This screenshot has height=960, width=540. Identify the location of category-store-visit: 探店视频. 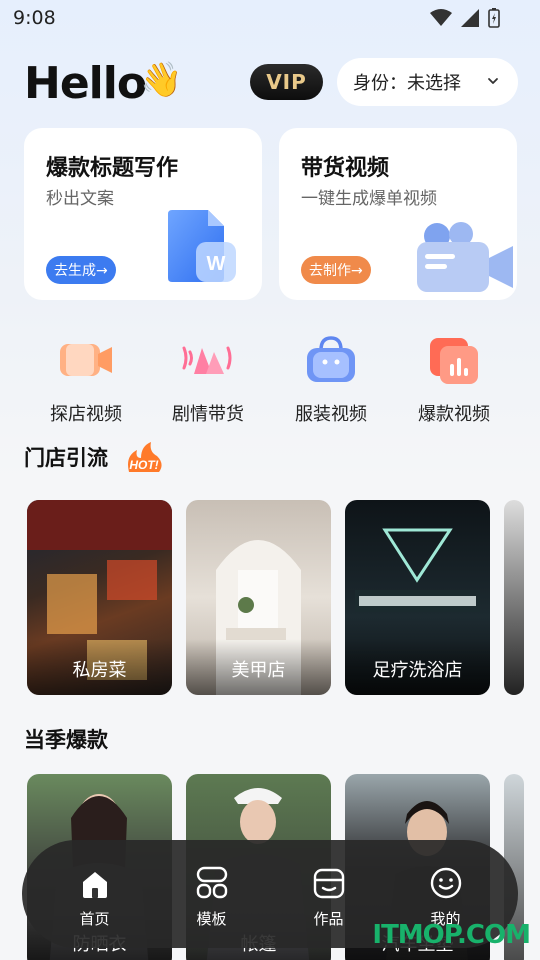
(86, 380).